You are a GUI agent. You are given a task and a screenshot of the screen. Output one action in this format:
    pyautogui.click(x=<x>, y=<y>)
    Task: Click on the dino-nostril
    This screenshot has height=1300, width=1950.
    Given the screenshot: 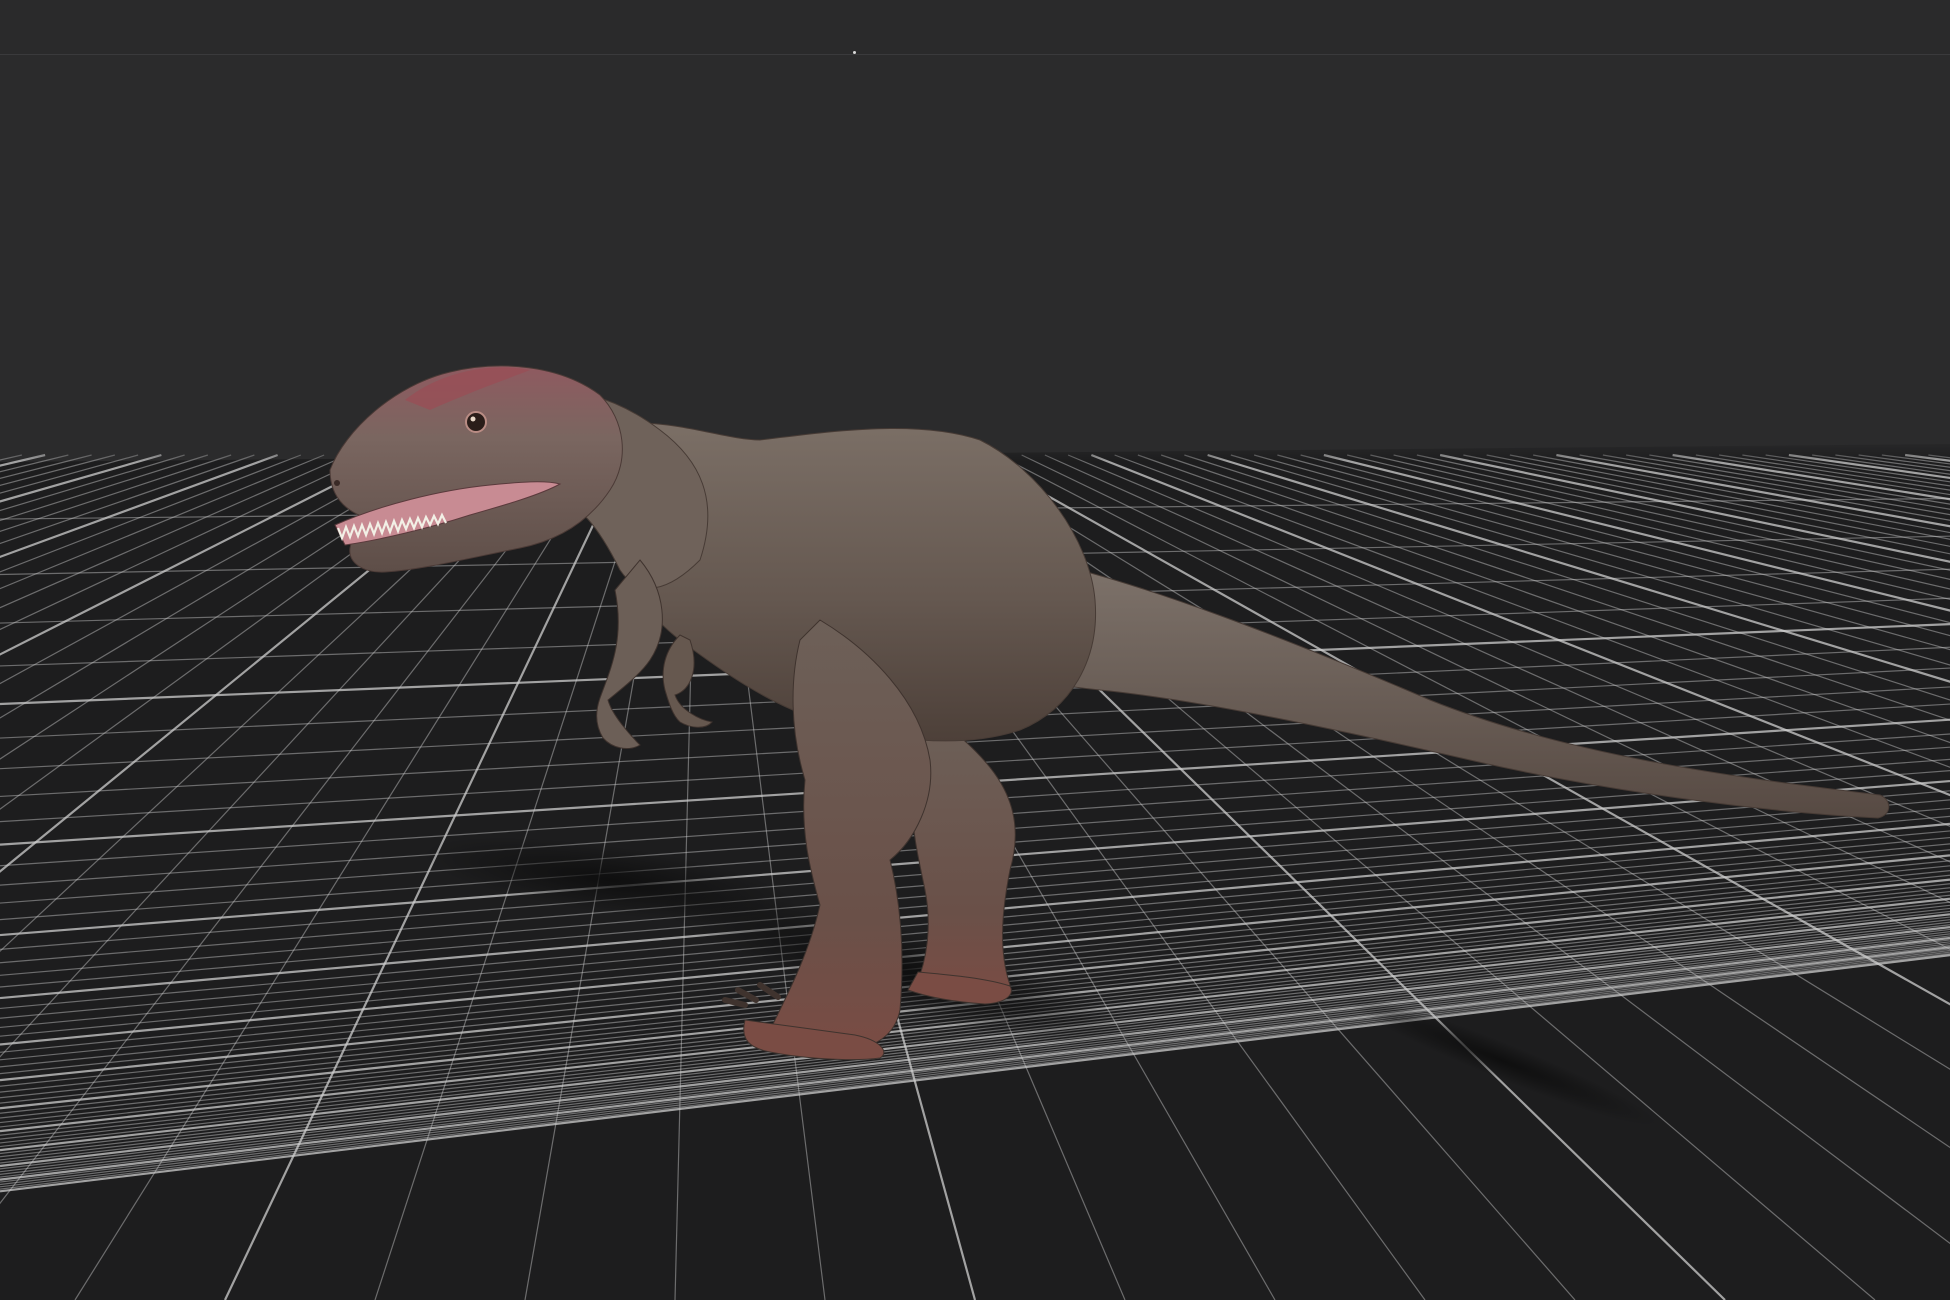 What is the action you would take?
    pyautogui.click(x=337, y=483)
    